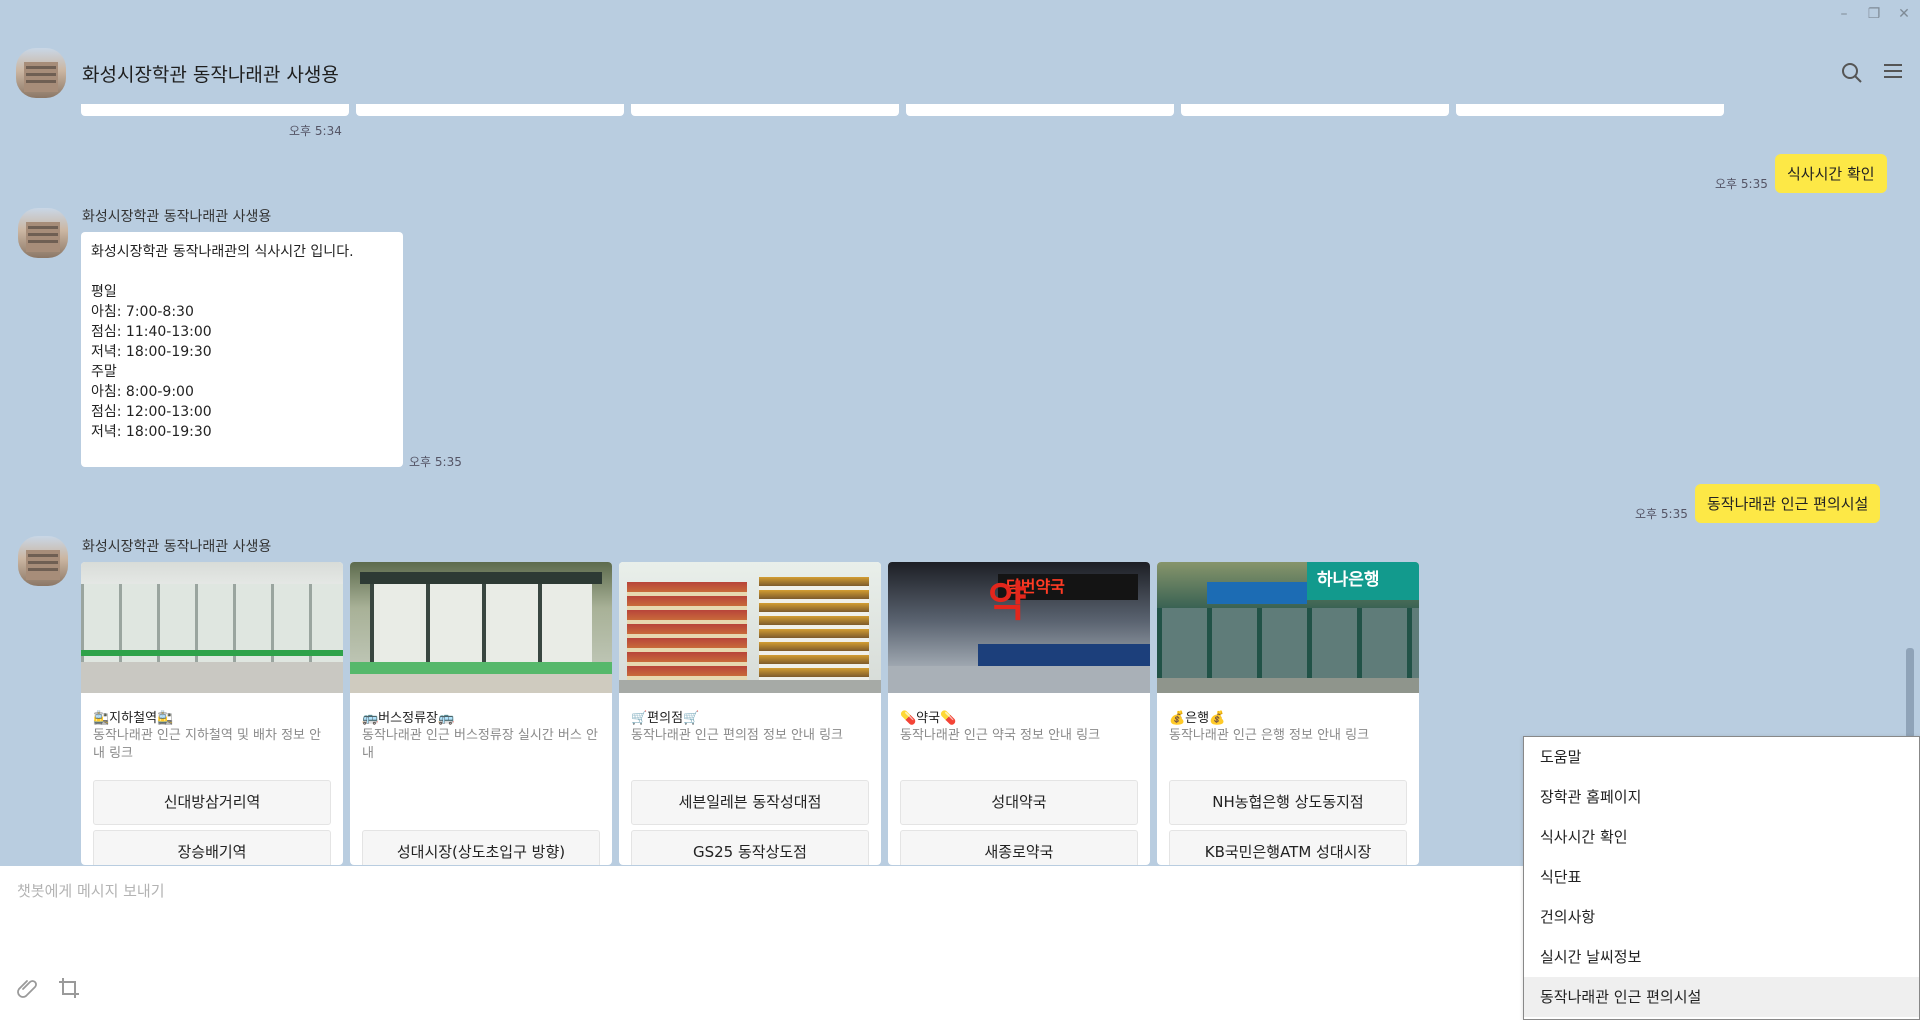 The height and width of the screenshot is (1020, 1920). What do you see at coordinates (408, 718) in the screenshot?
I see `card-title: 🚌버스정류장🚌` at bounding box center [408, 718].